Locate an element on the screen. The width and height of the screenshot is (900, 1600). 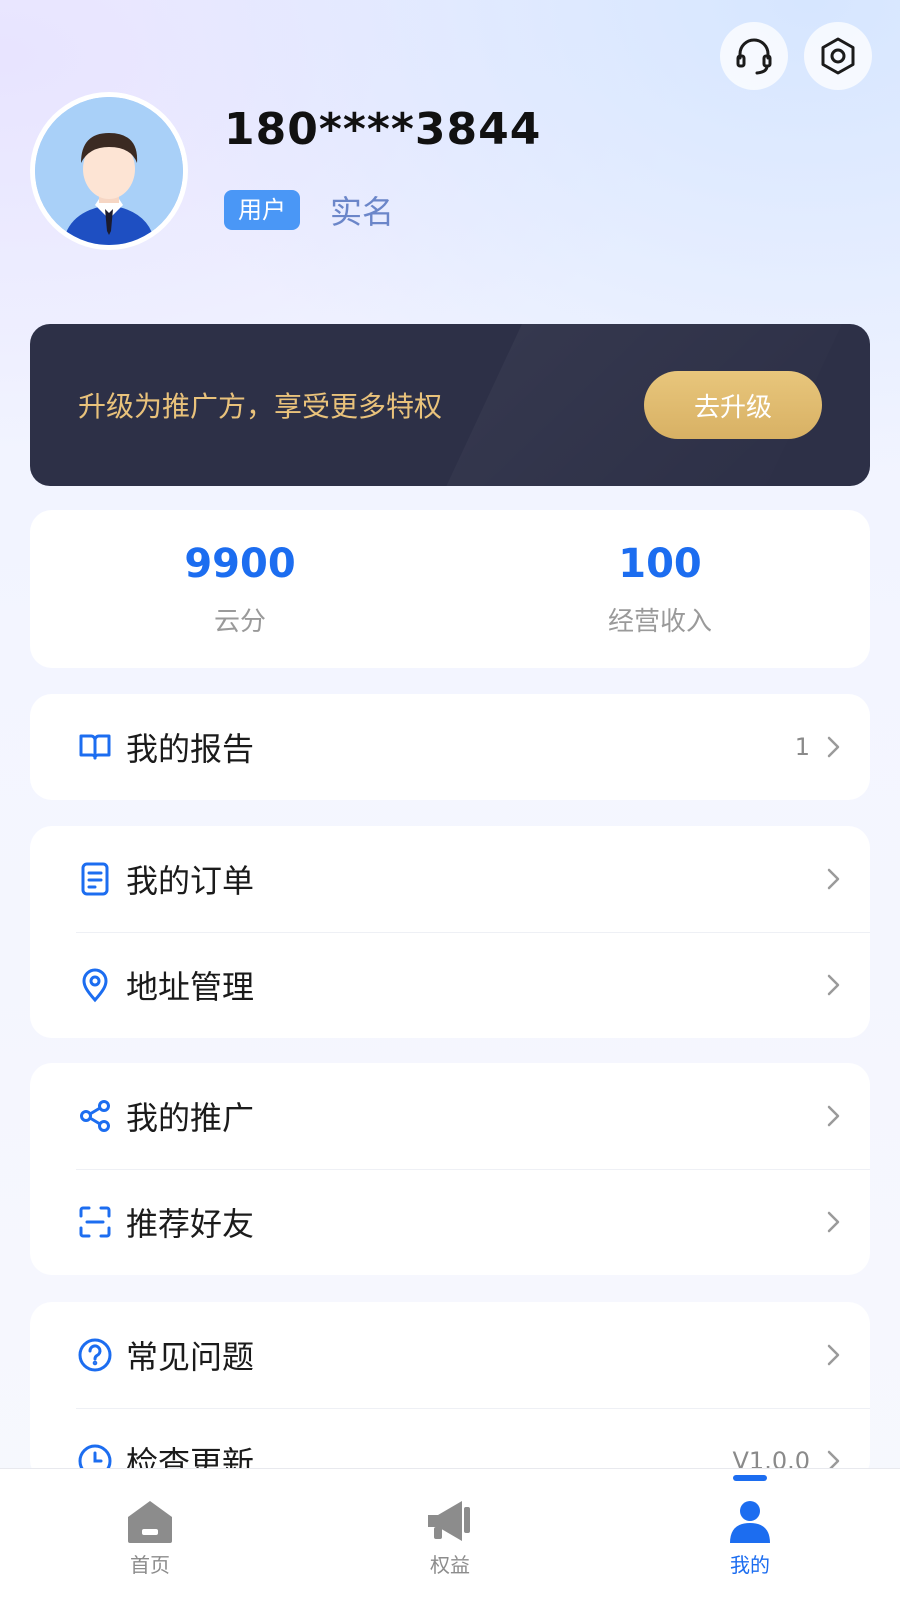
menu-card-promotion: 我的推广 推荐好友 is located at coordinates (450, 1169).